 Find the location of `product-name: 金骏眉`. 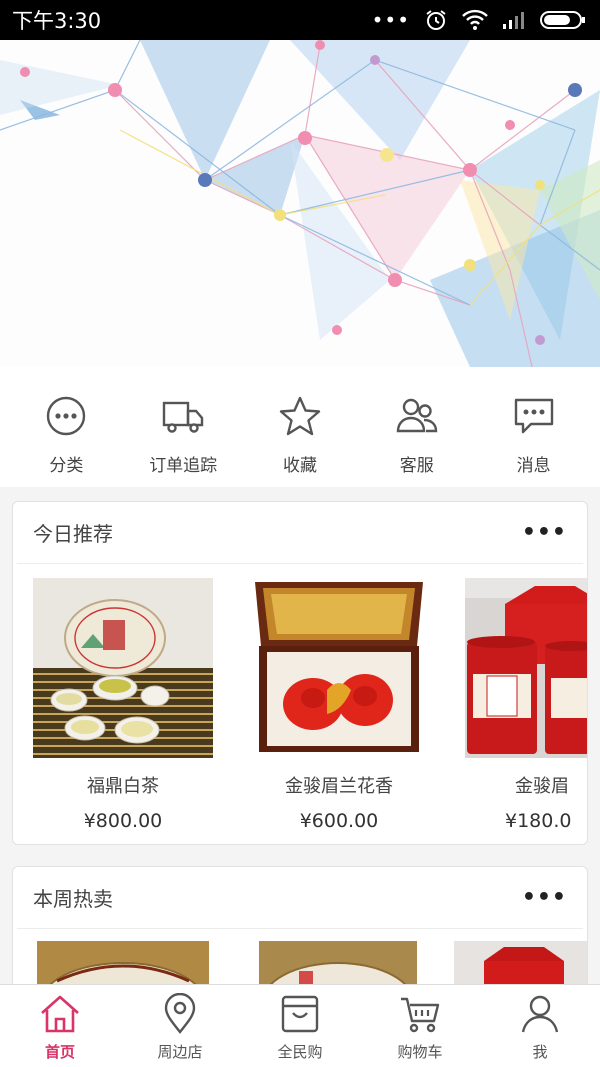

product-name: 金骏眉 is located at coordinates (542, 786).